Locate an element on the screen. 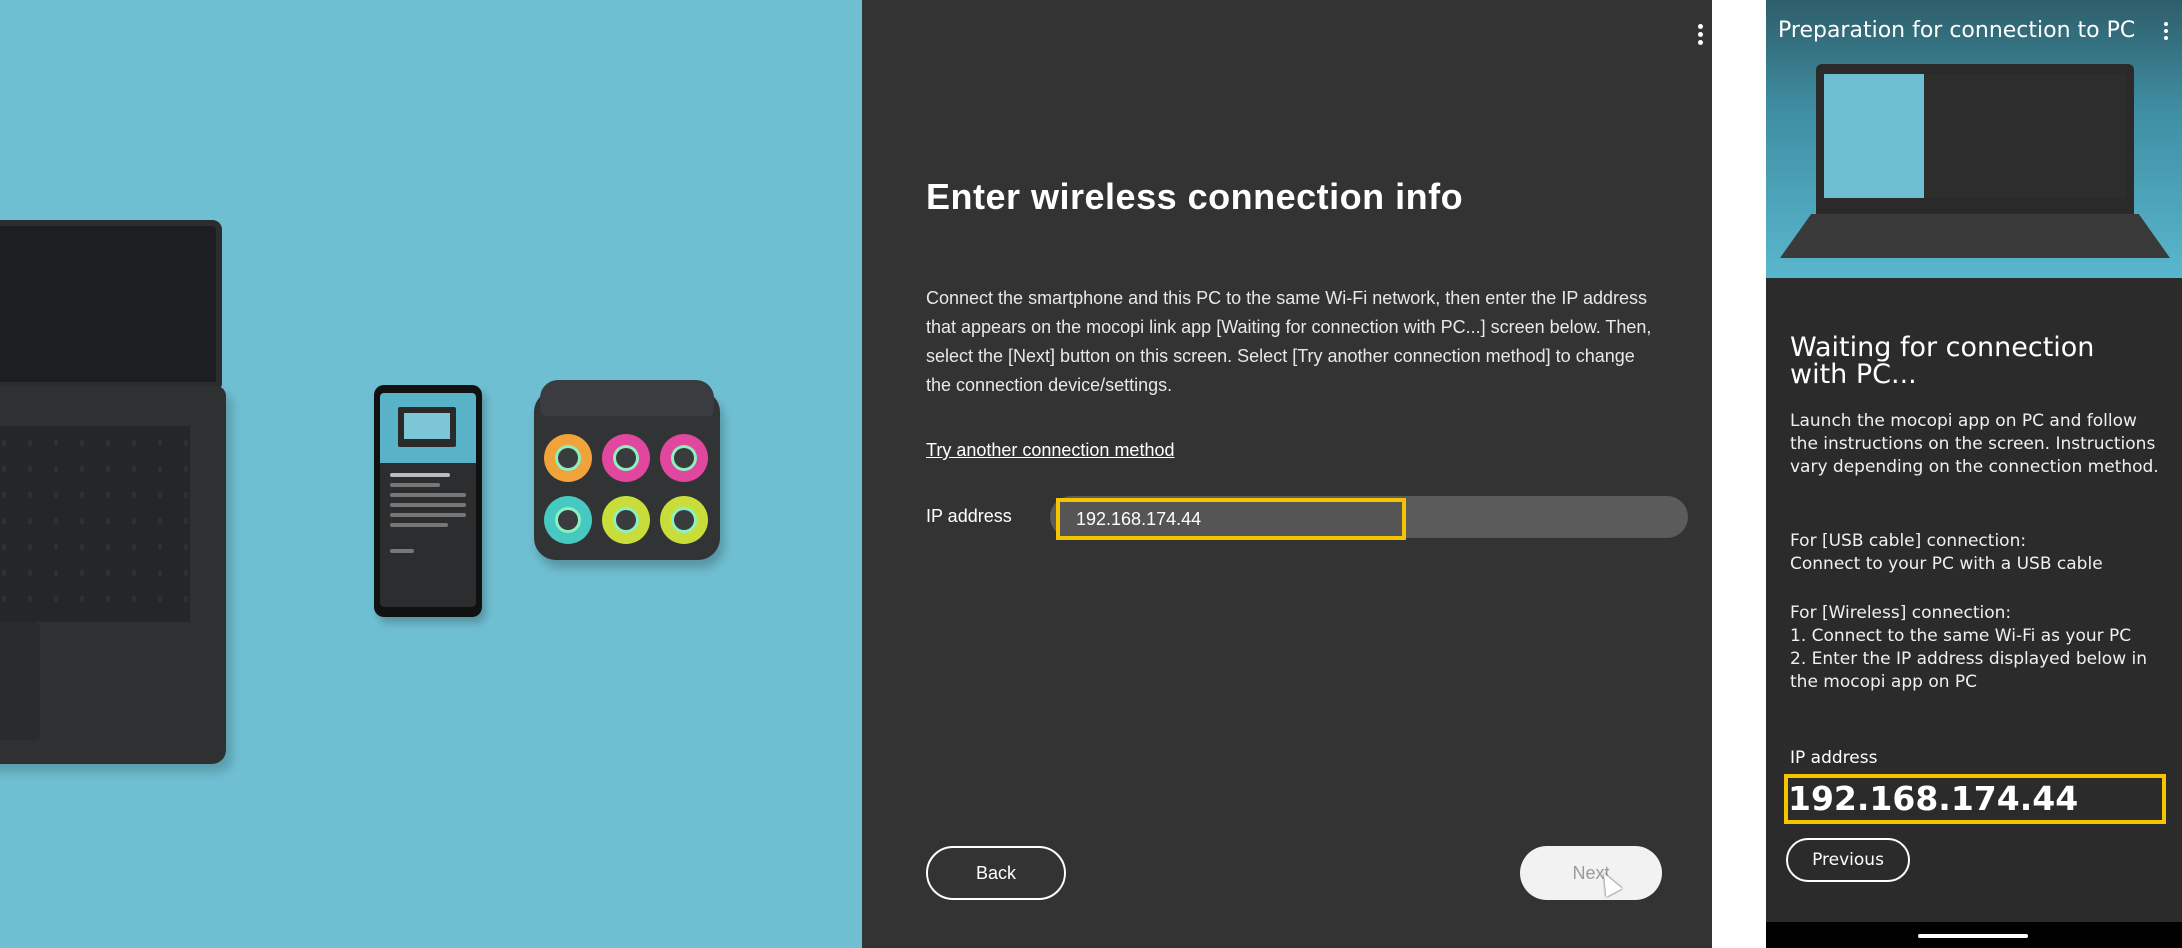 The width and height of the screenshot is (2182, 948). usb-text: Connect to your PC with a USB cable is located at coordinates (1946, 564).